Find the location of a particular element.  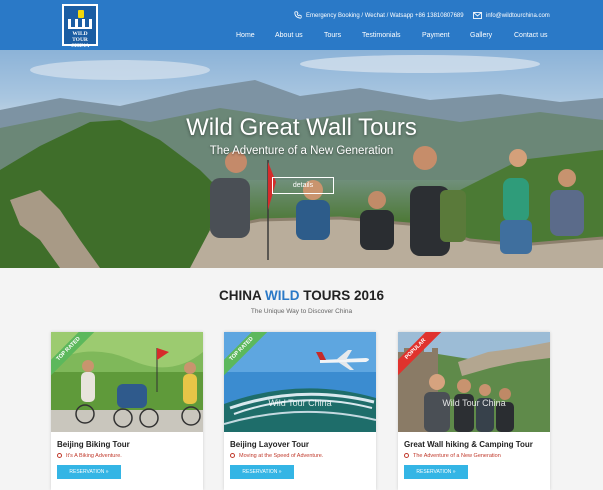

tour-image: POPULAR Wild Tour China is located at coordinates (474, 382).